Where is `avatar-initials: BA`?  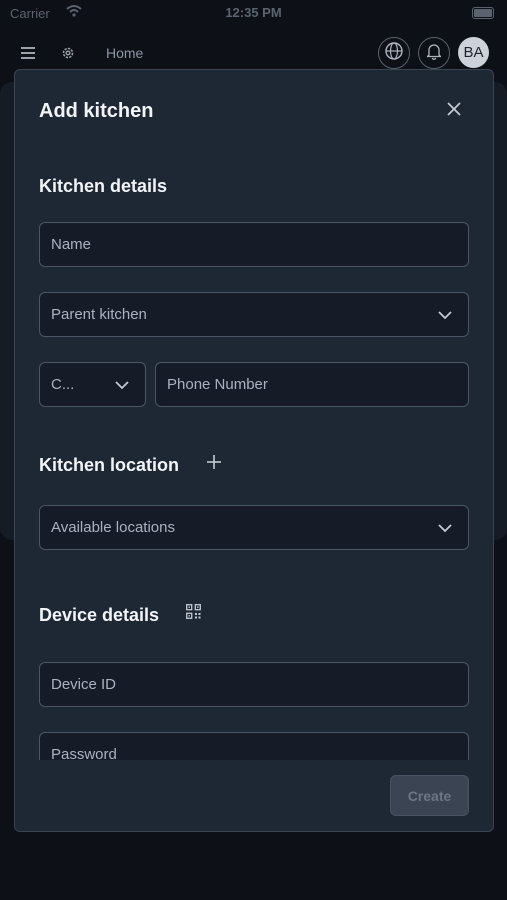
avatar-initials: BA is located at coordinates (473, 52).